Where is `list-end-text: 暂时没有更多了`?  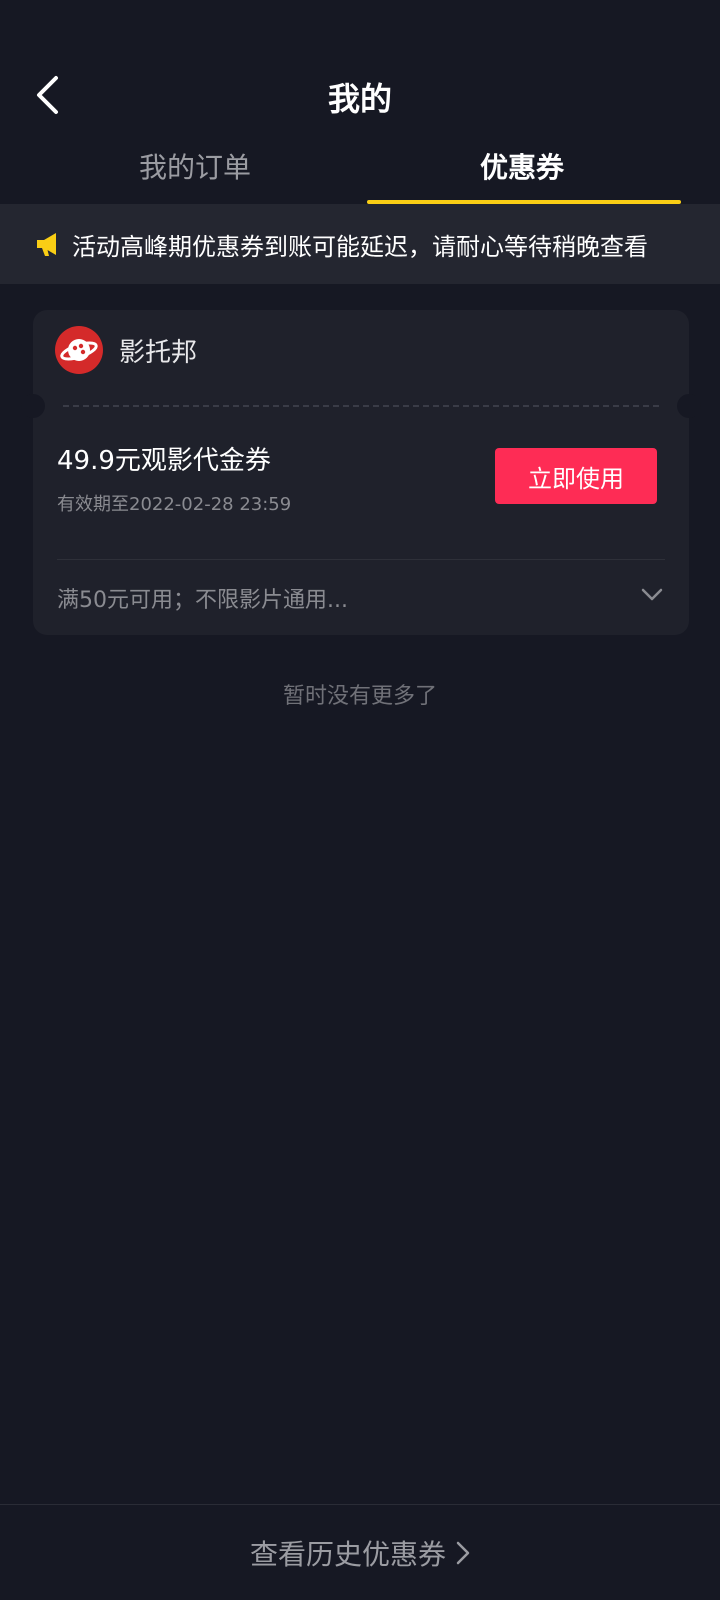 list-end-text: 暂时没有更多了 is located at coordinates (359, 696).